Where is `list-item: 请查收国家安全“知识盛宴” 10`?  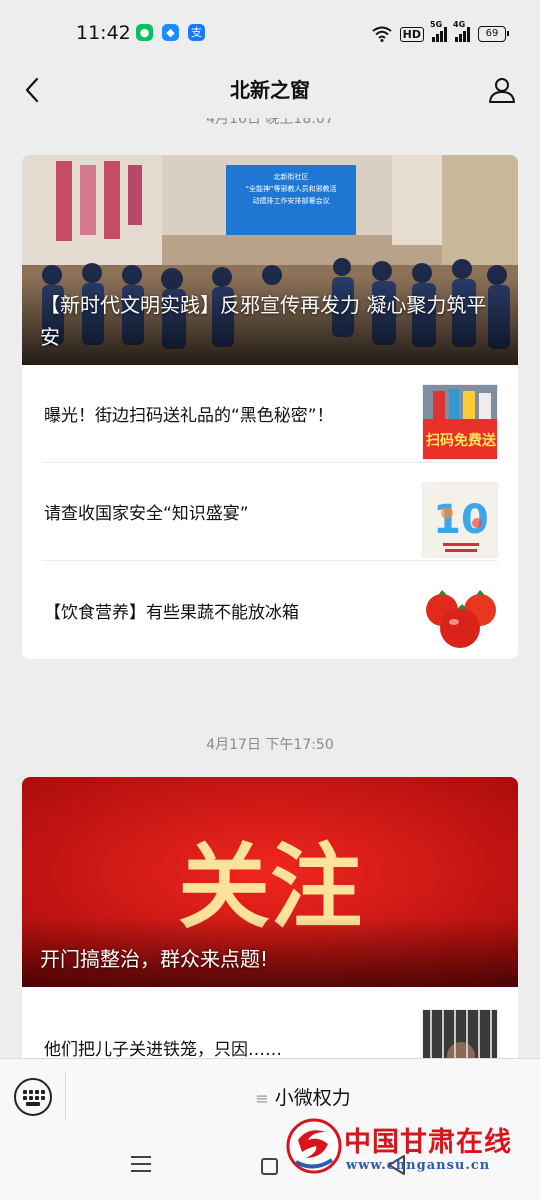 list-item: 请查收国家安全“知识盛宴” 10 is located at coordinates (270, 512).